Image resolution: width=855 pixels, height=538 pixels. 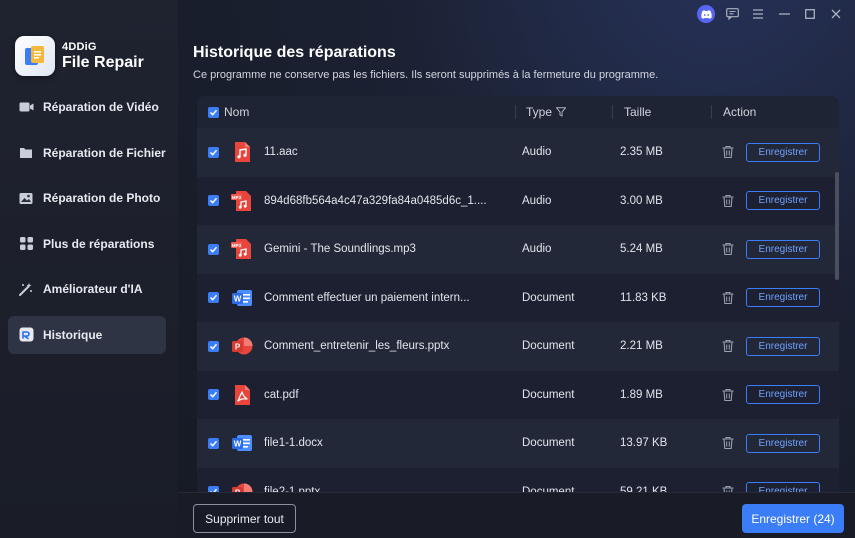 I want to click on sidebar-item-ai-enhancer: Améliorateur d'IA, so click(x=87, y=289).